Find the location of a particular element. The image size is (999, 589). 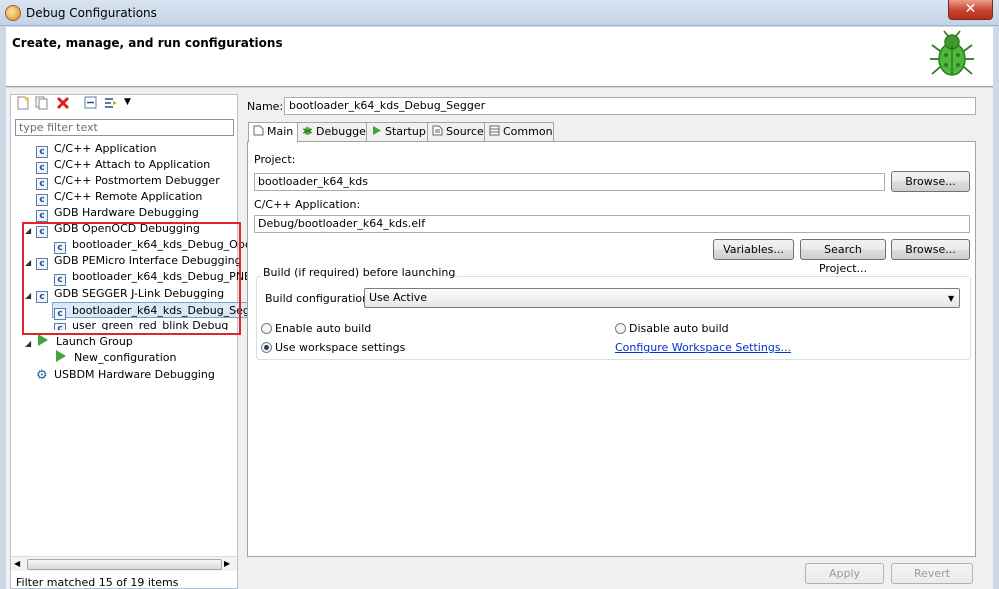

application-label: C/C++ Application: is located at coordinates (307, 204).